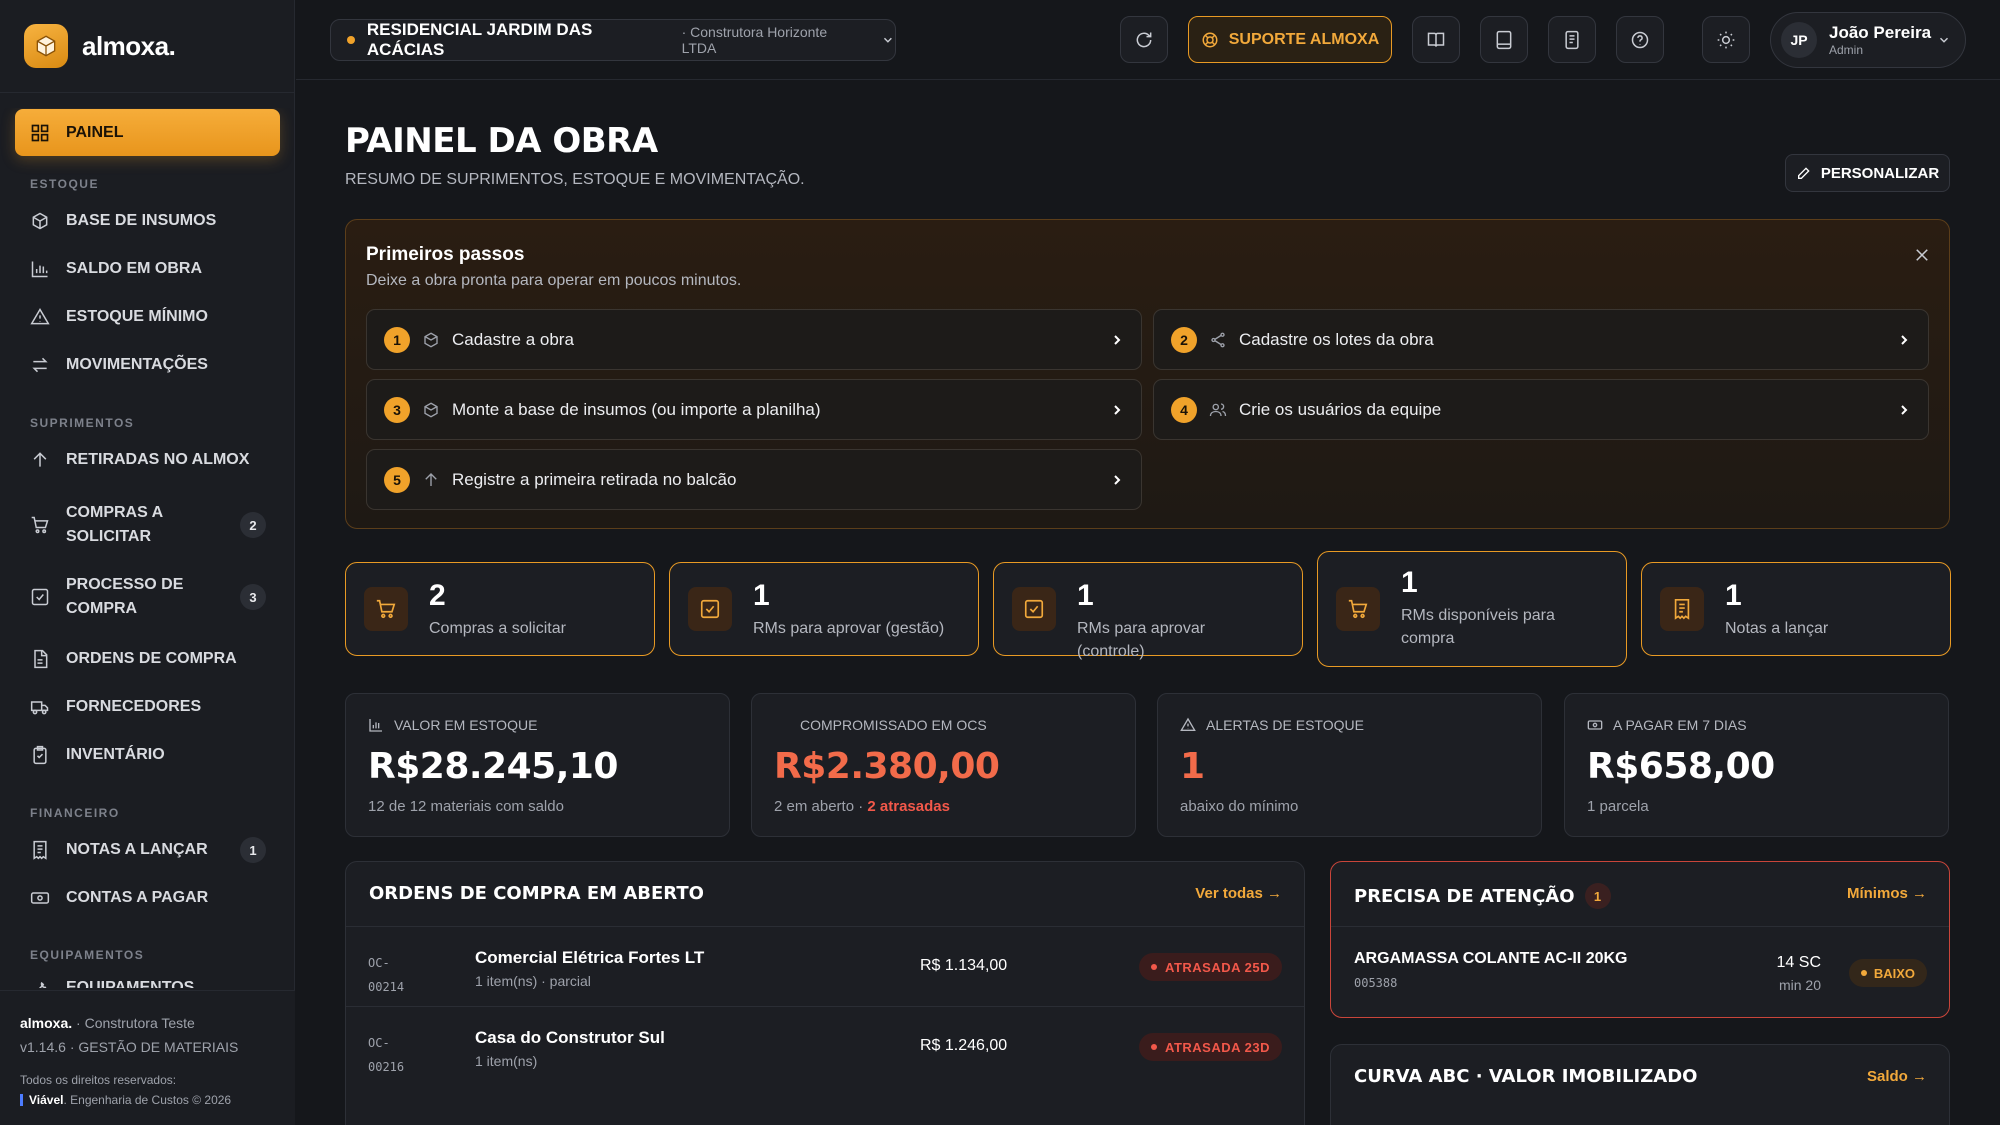 Image resolution: width=2000 pixels, height=1125 pixels. Describe the element at coordinates (1336, 339) in the screenshot. I see `step-label: Cadastre os lotes da obra` at that location.